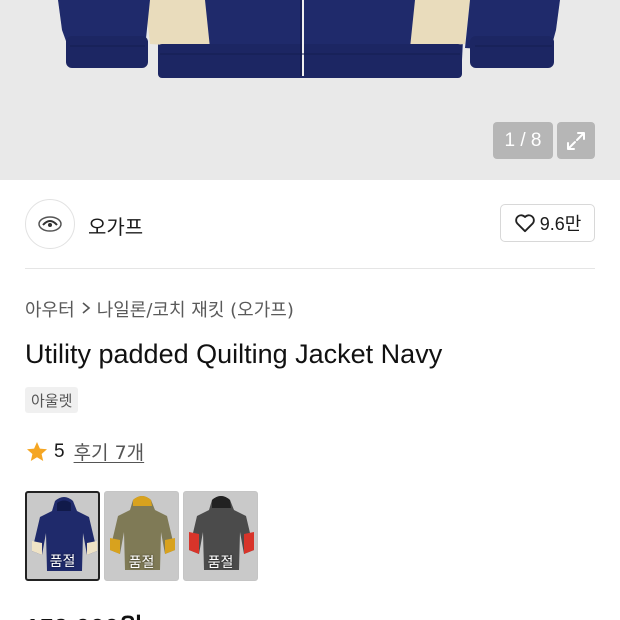 This screenshot has height=620, width=620. I want to click on brand-logo-icon, so click(50, 224).